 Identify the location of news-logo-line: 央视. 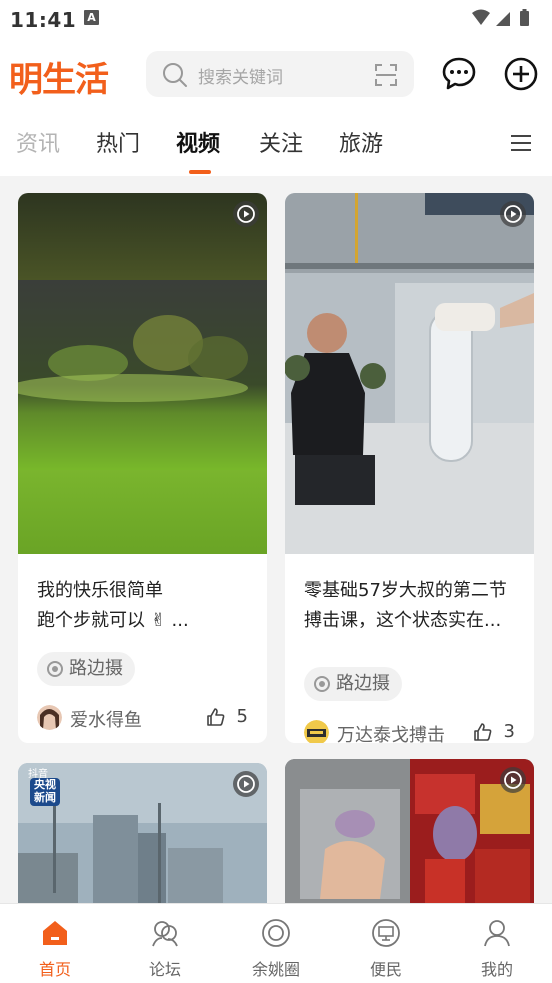
(45, 784).